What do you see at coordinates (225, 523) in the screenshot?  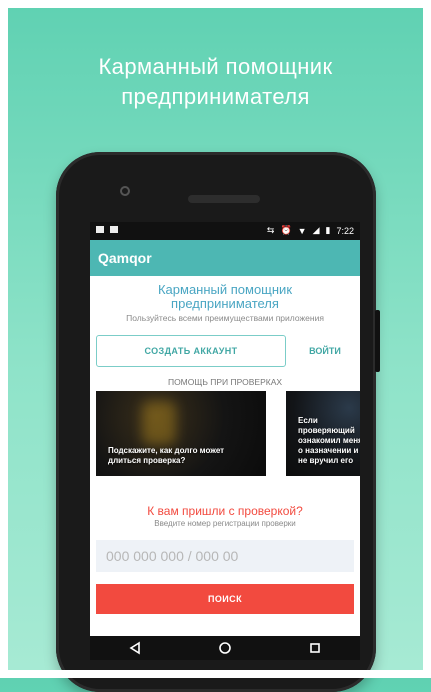 I see `inspection-subtitle: Введите номер регистрации проверки` at bounding box center [225, 523].